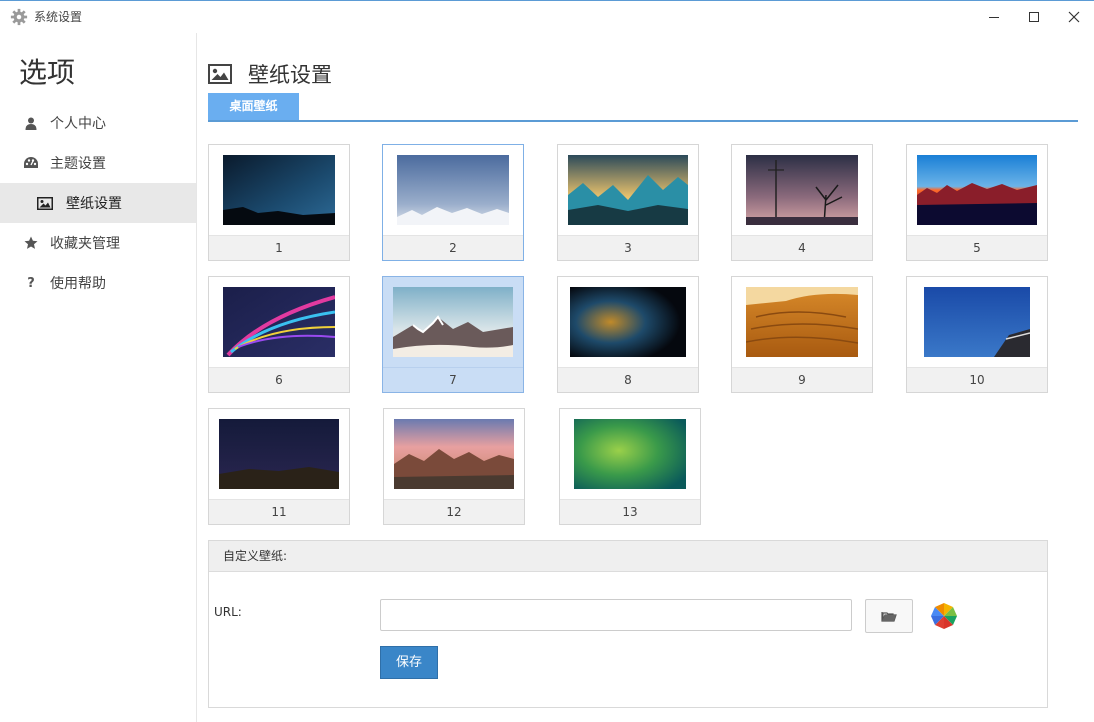 Image resolution: width=1094 pixels, height=722 pixels. I want to click on sidebar-item-favorites: 收藏夹管理, so click(98, 243).